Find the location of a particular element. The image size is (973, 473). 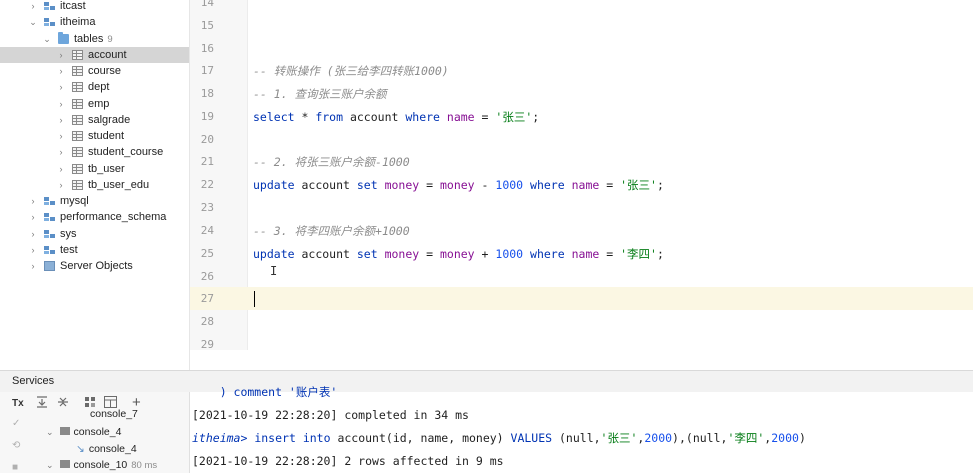

sql-text: * is located at coordinates (305, 117).